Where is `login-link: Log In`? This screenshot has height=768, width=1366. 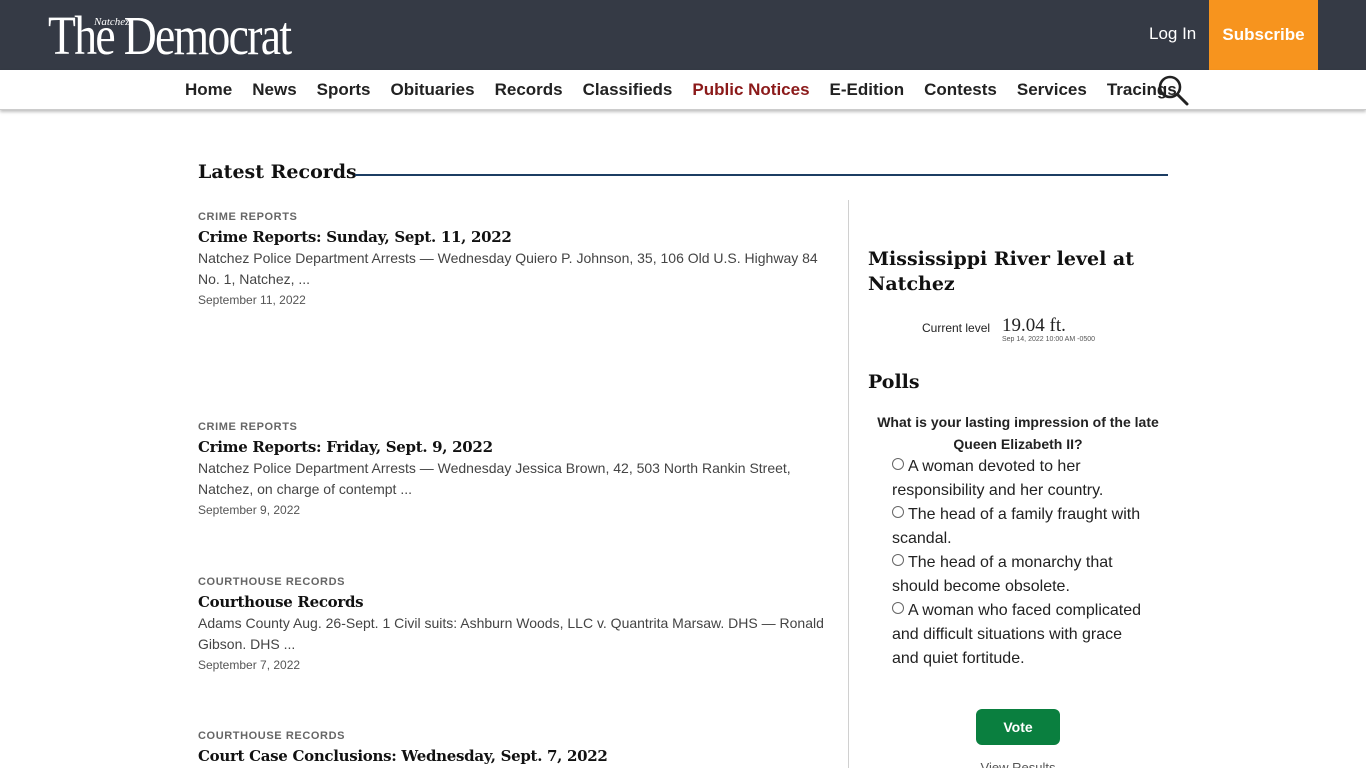
login-link: Log In is located at coordinates (1172, 34).